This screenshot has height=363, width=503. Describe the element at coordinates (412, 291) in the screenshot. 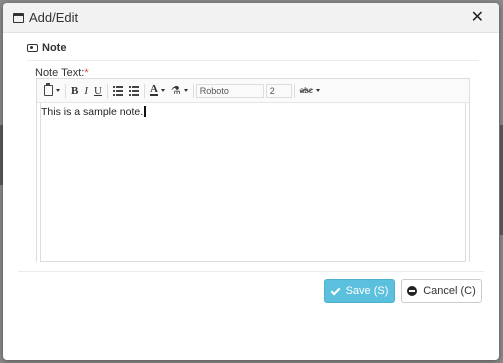

I see `minus-circle-icon` at that location.